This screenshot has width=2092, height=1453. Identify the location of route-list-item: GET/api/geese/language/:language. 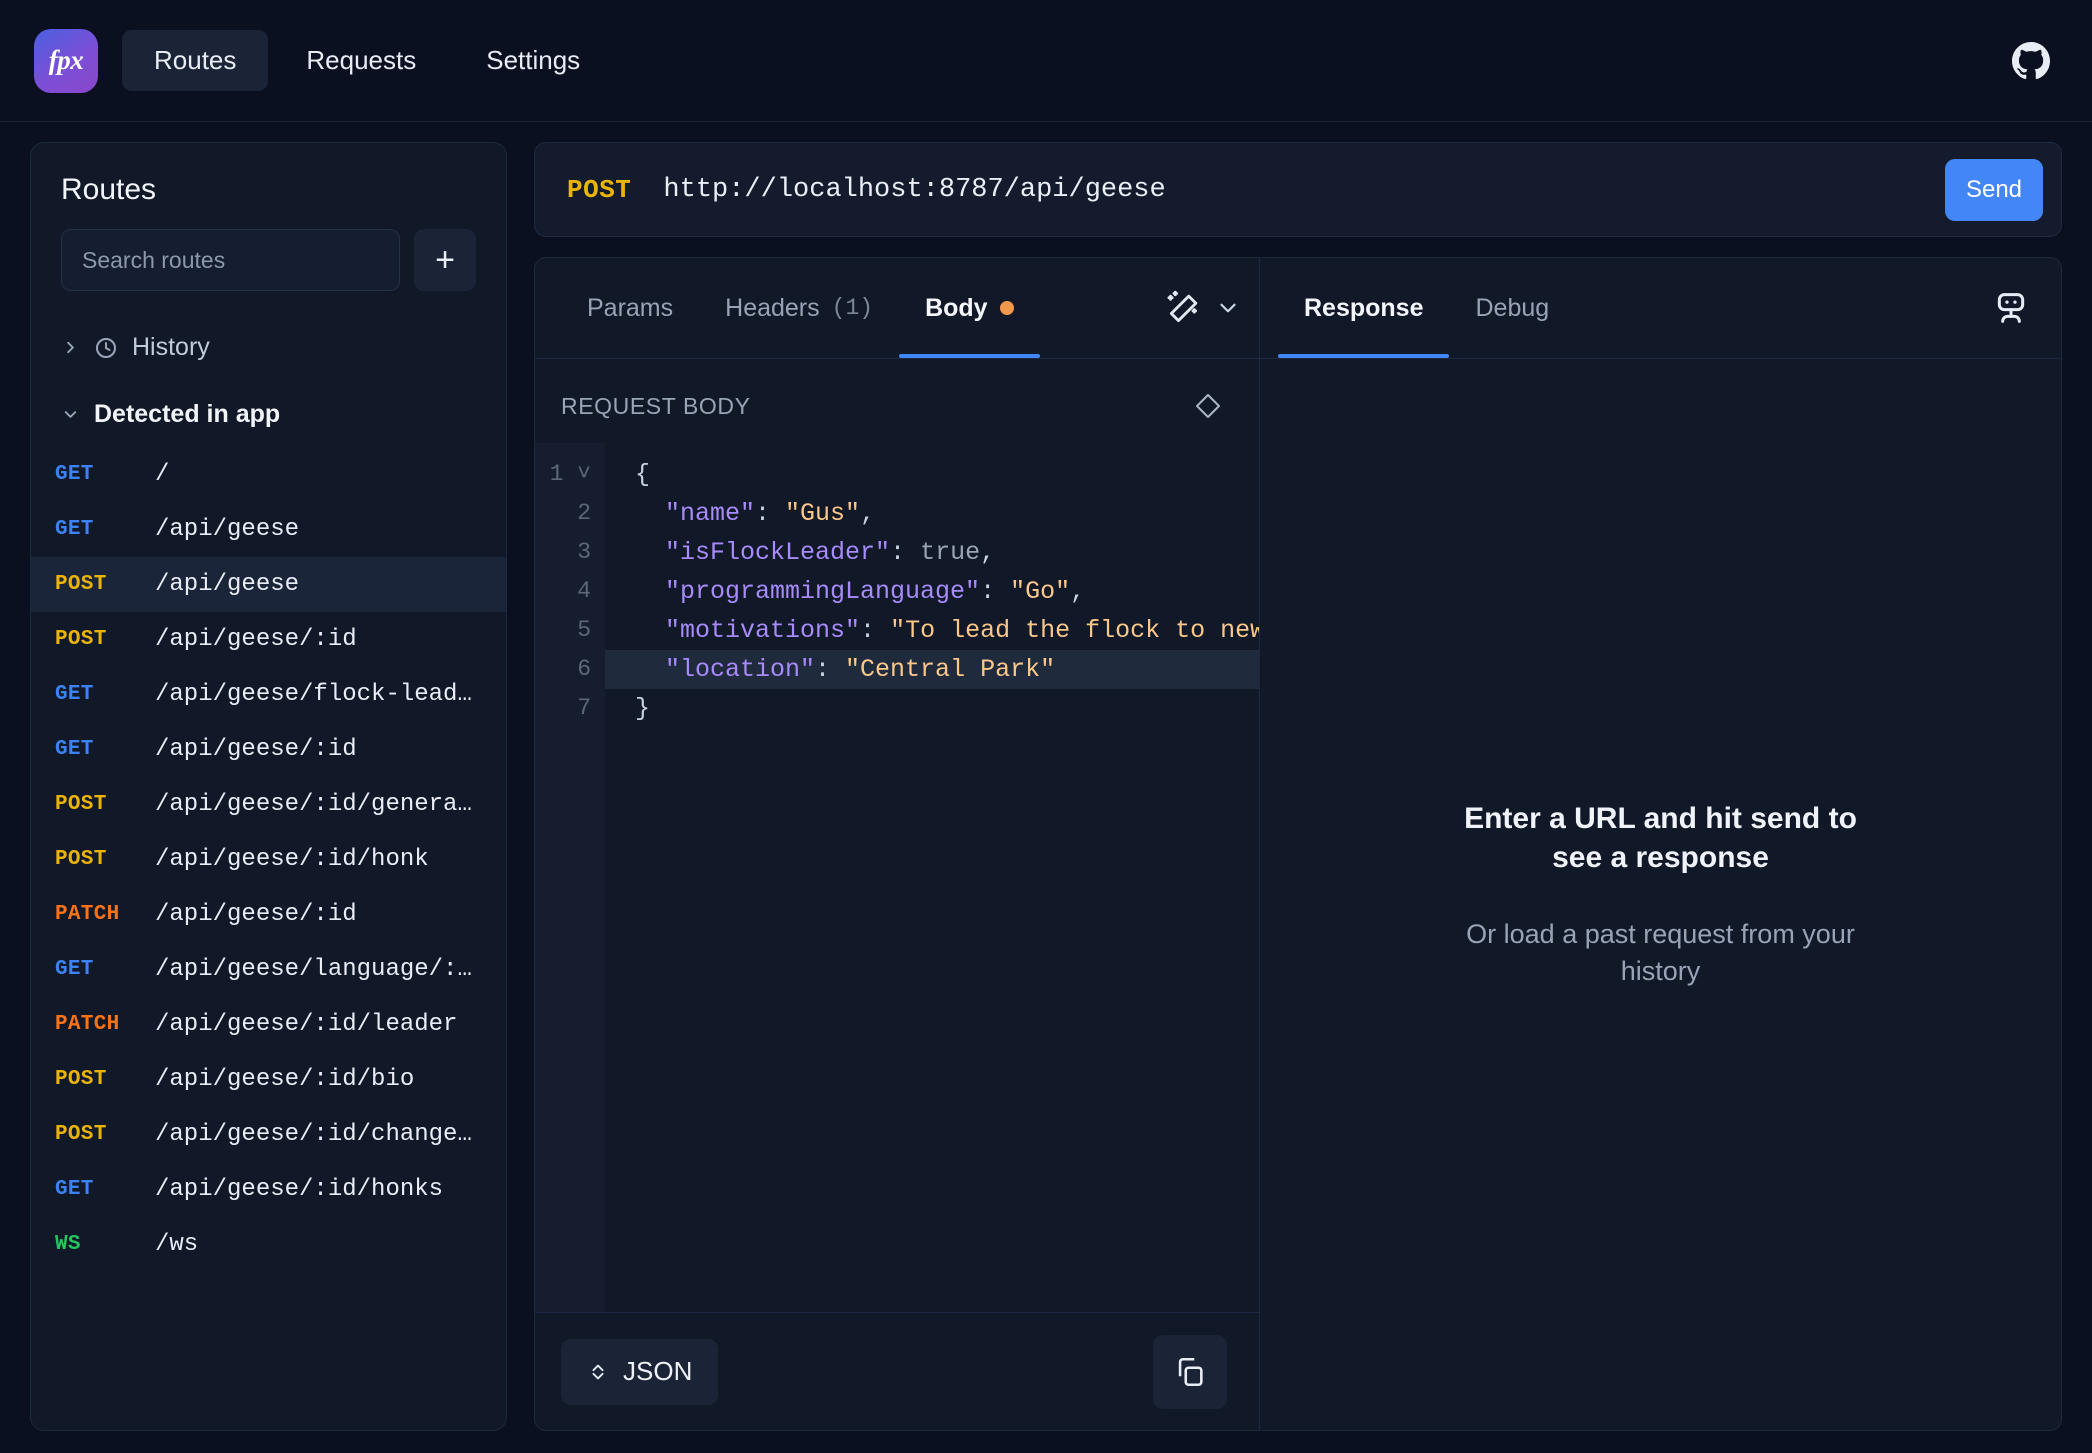
(268, 969).